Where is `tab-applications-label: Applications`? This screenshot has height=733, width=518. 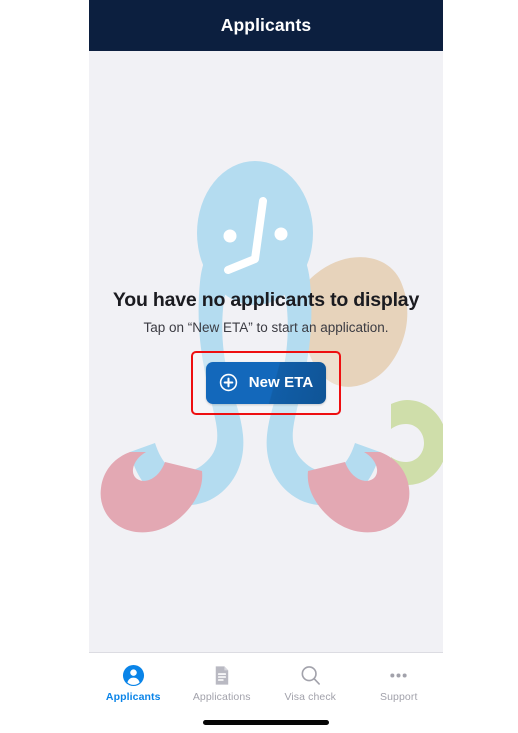
tab-applications-label: Applications is located at coordinates (221, 697).